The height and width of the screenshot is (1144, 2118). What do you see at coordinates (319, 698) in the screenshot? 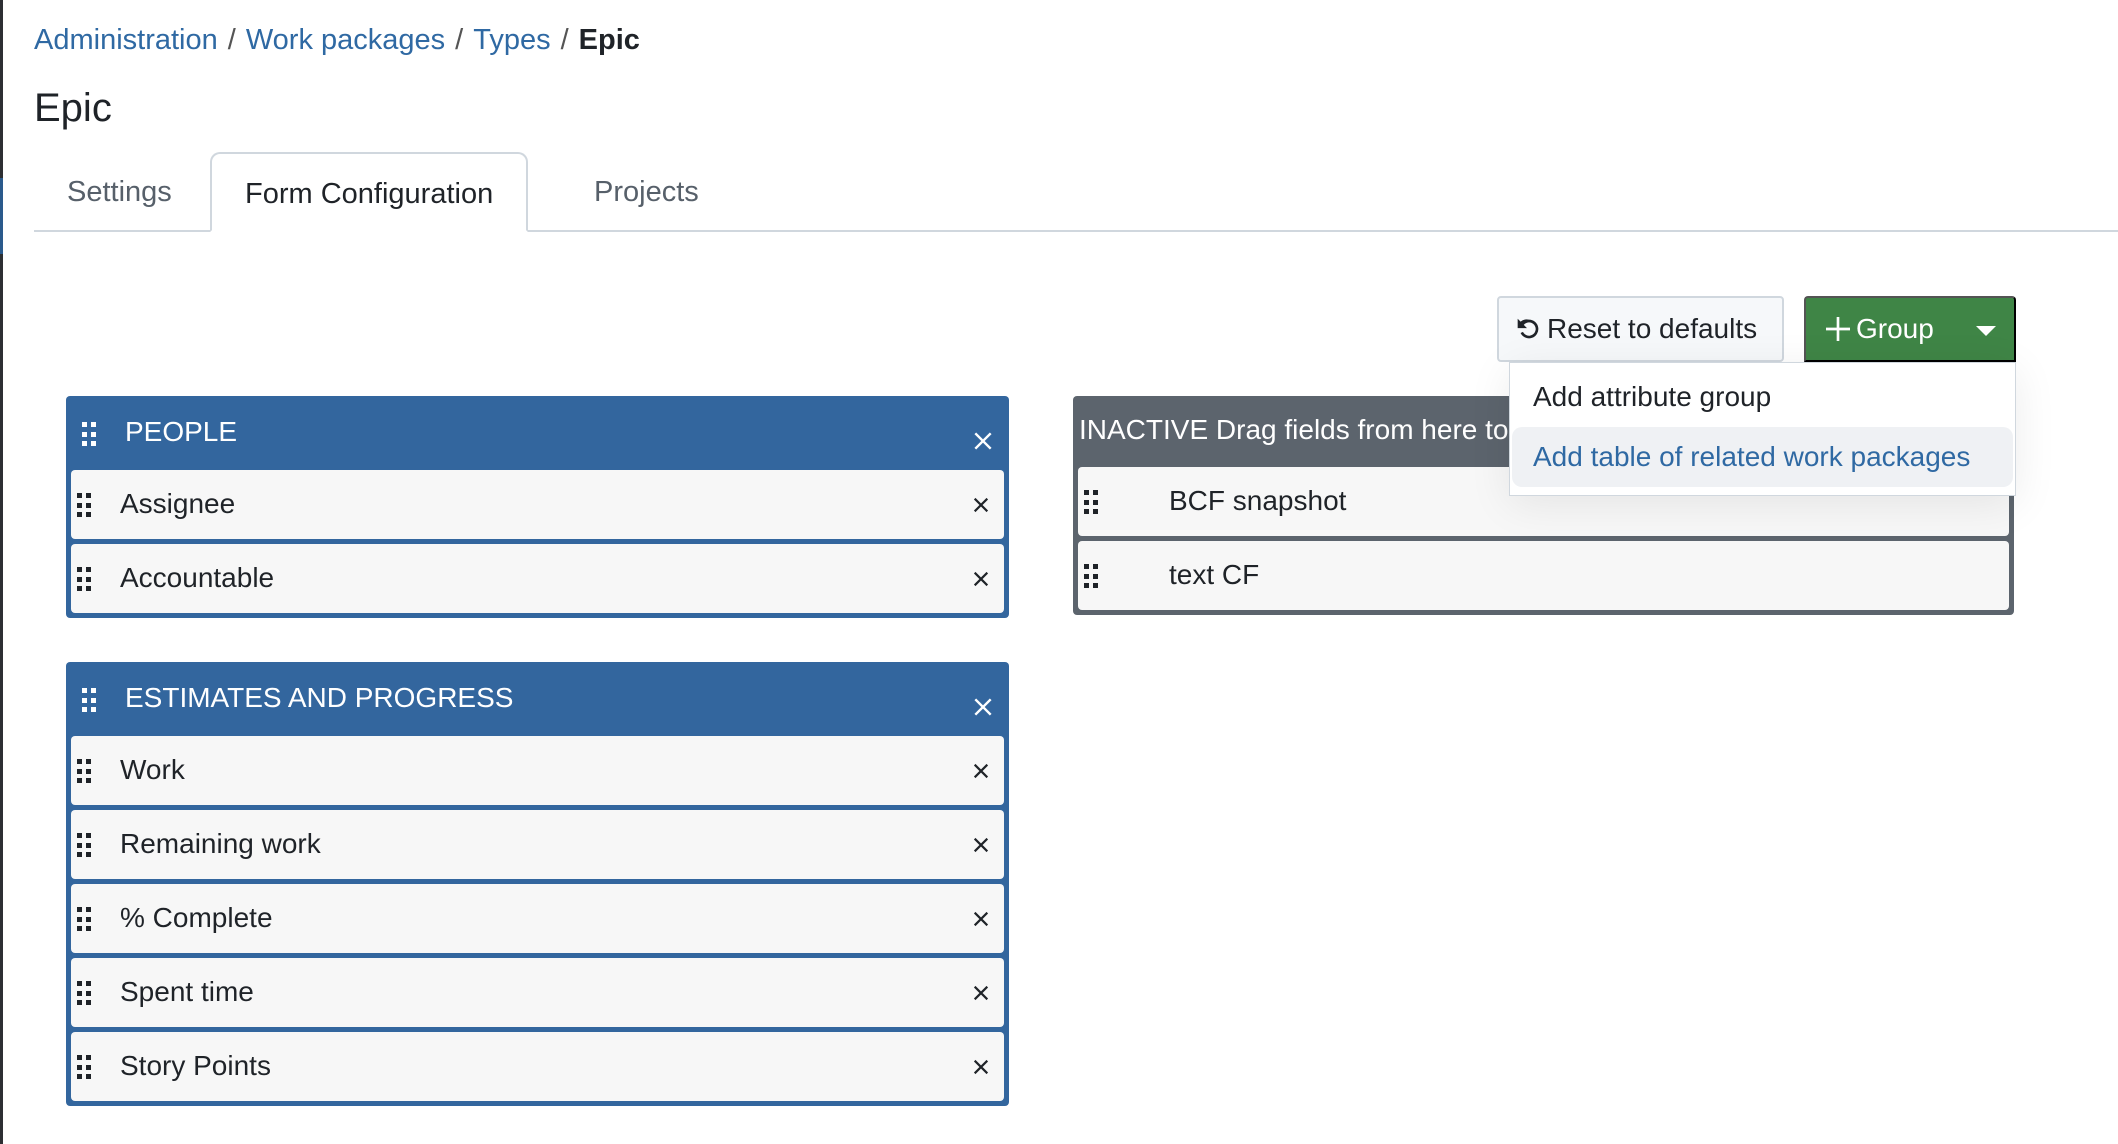
I see `group-title: ESTIMATES AND PROGRESS` at bounding box center [319, 698].